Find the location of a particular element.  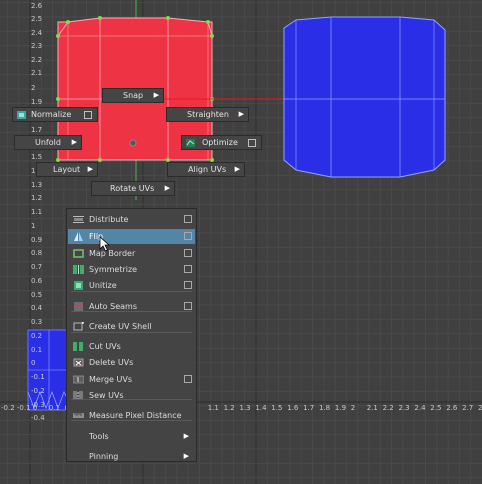

v-tick-label: 2.3 is located at coordinates (37, 46).